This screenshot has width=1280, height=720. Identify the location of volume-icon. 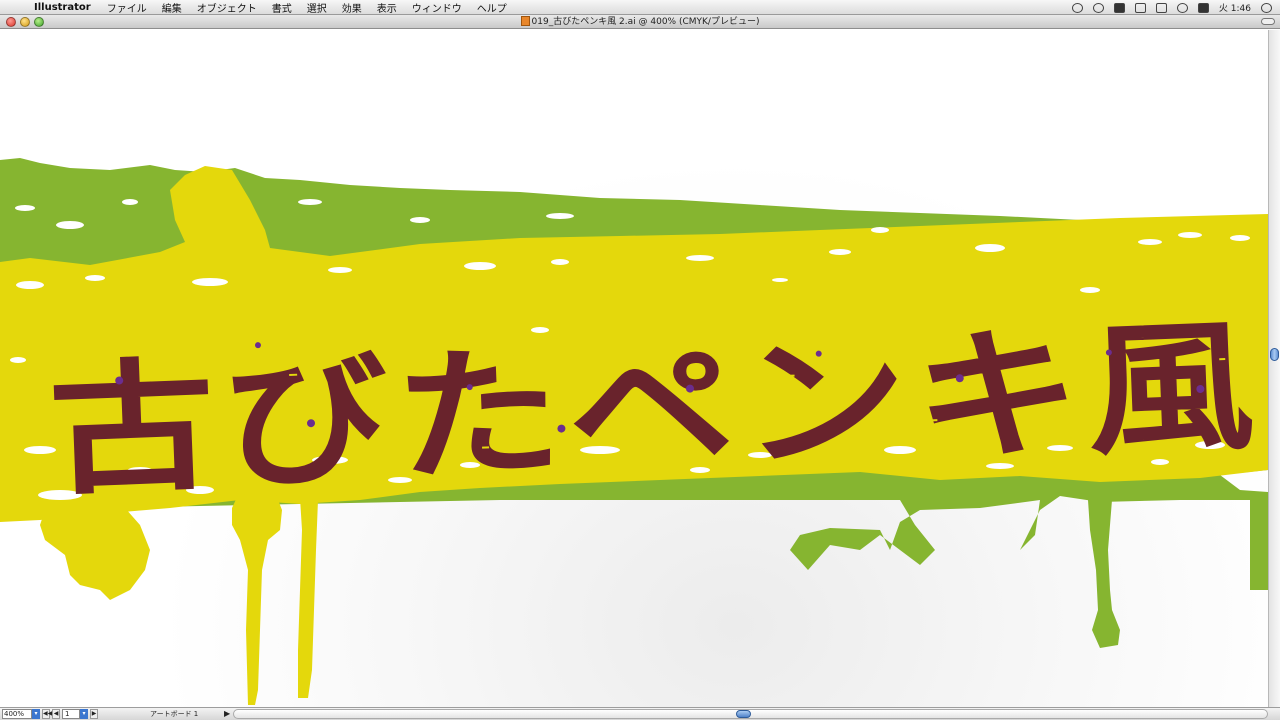
(1161, 7).